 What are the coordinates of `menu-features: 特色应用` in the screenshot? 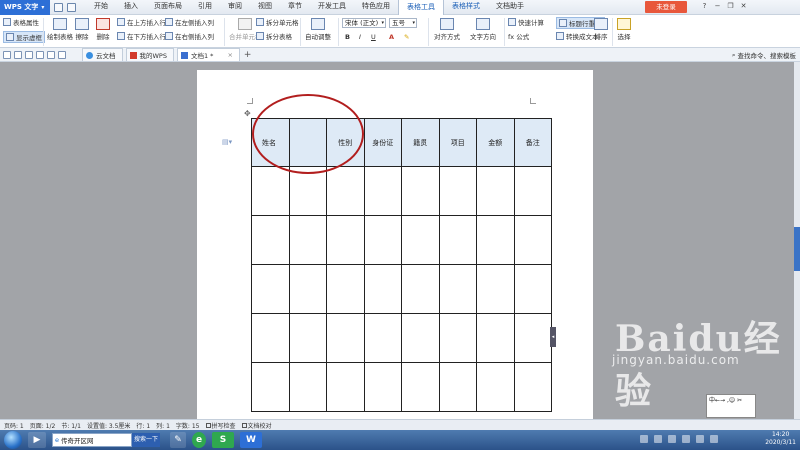 It's located at (376, 7).